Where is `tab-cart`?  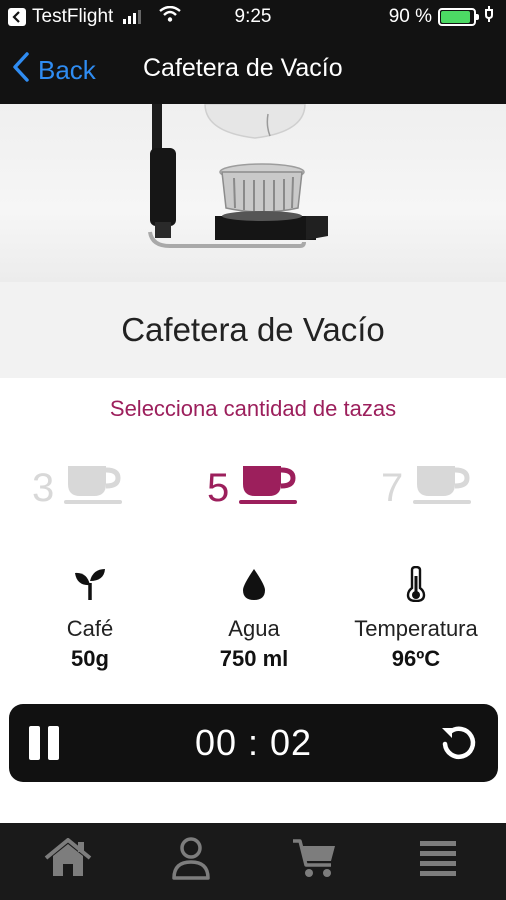 tab-cart is located at coordinates (314, 860).